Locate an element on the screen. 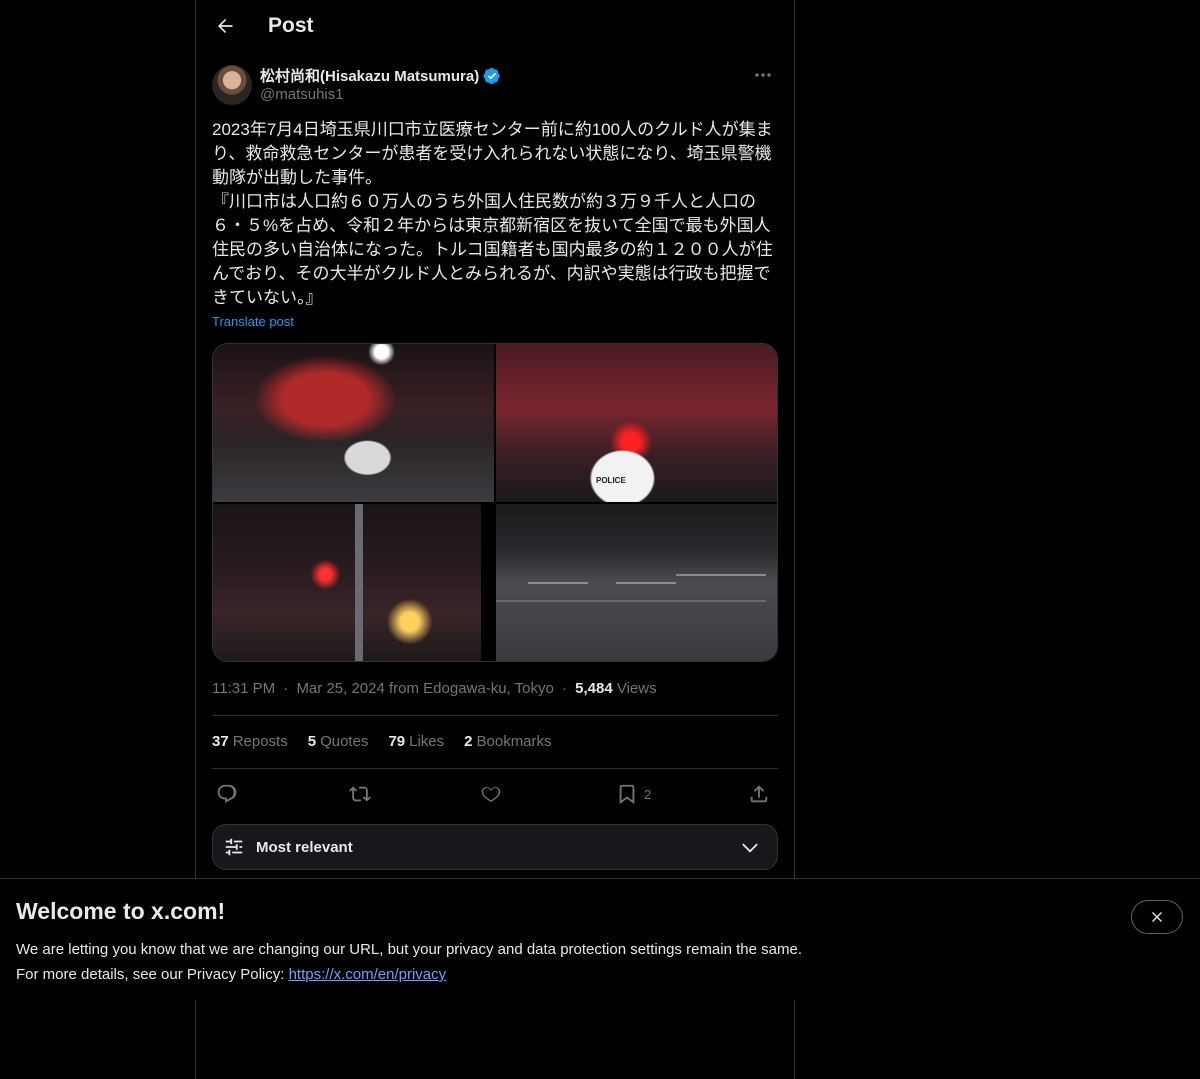 Image resolution: width=1200 pixels, height=1079 pixels. post-date-location: Mar 25, 2024 from Edogawa-ku, Tokyo is located at coordinates (424, 688).